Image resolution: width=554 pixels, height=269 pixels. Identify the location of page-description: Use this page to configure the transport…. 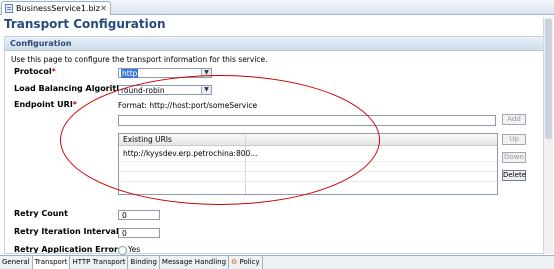
(139, 59).